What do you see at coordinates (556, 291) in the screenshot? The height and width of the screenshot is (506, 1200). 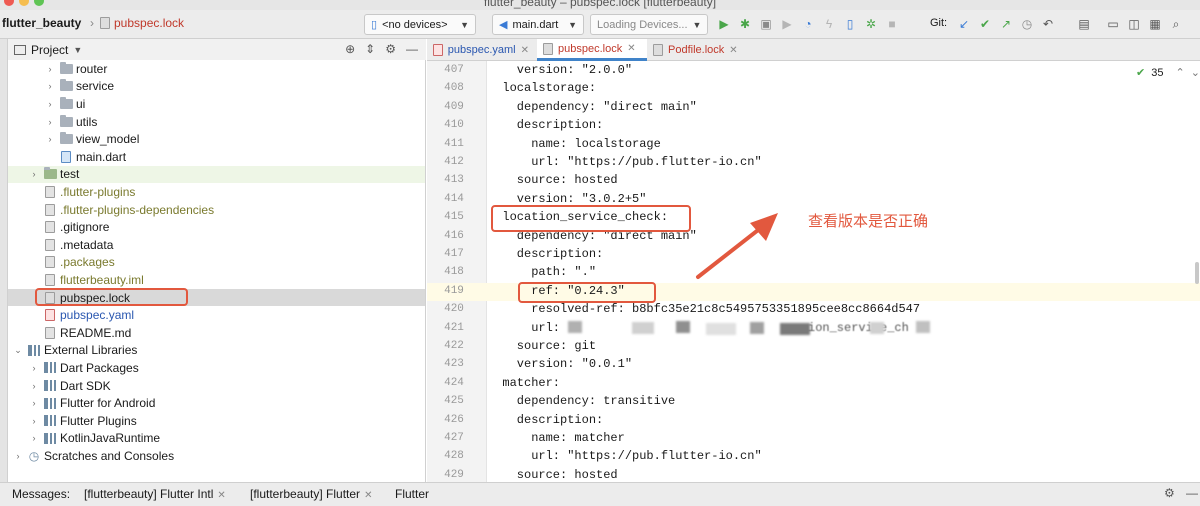 I see `code-line: ref: "0.24.3"` at bounding box center [556, 291].